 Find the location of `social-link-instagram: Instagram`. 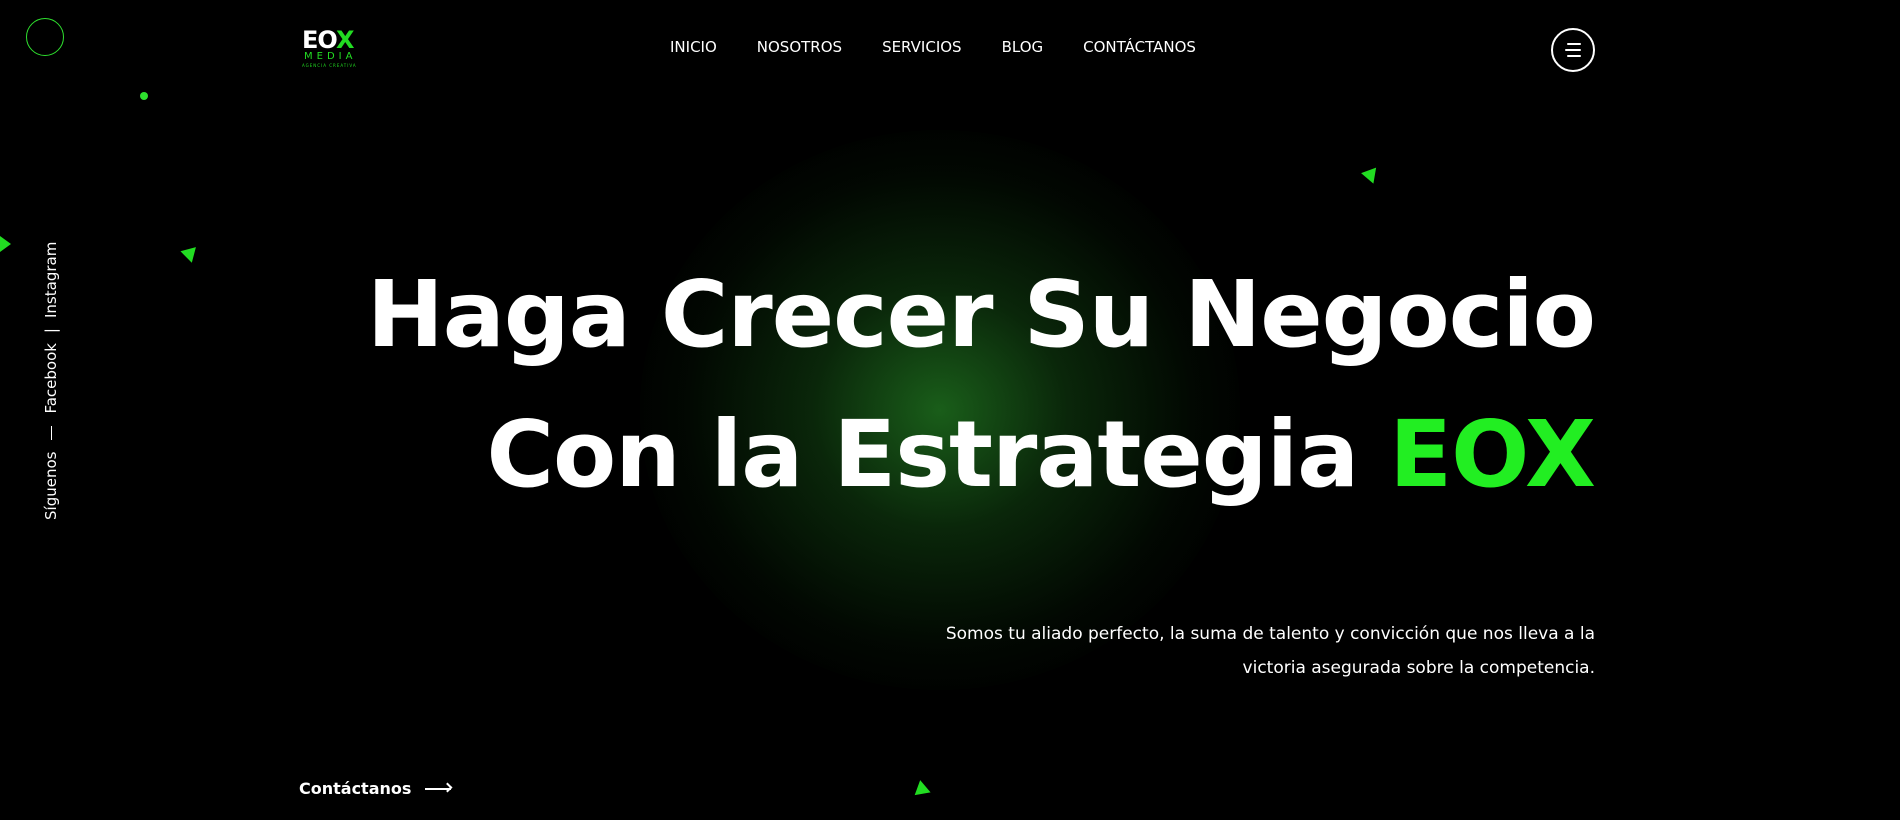

social-link-instagram: Instagram is located at coordinates (51, 280).